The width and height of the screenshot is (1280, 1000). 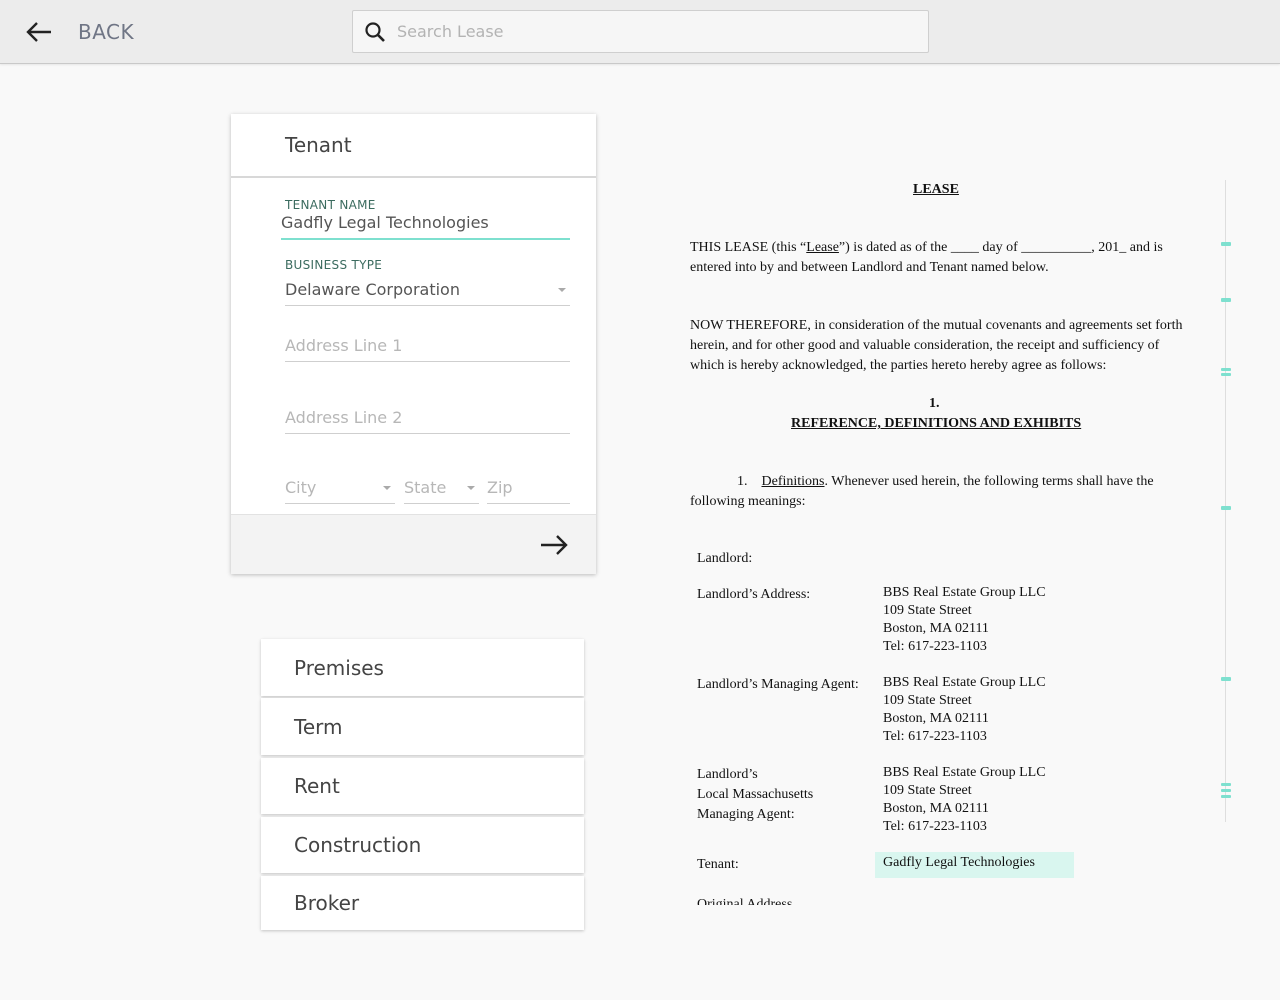 I want to click on tenant-card-title: Tenant, so click(x=413, y=146).